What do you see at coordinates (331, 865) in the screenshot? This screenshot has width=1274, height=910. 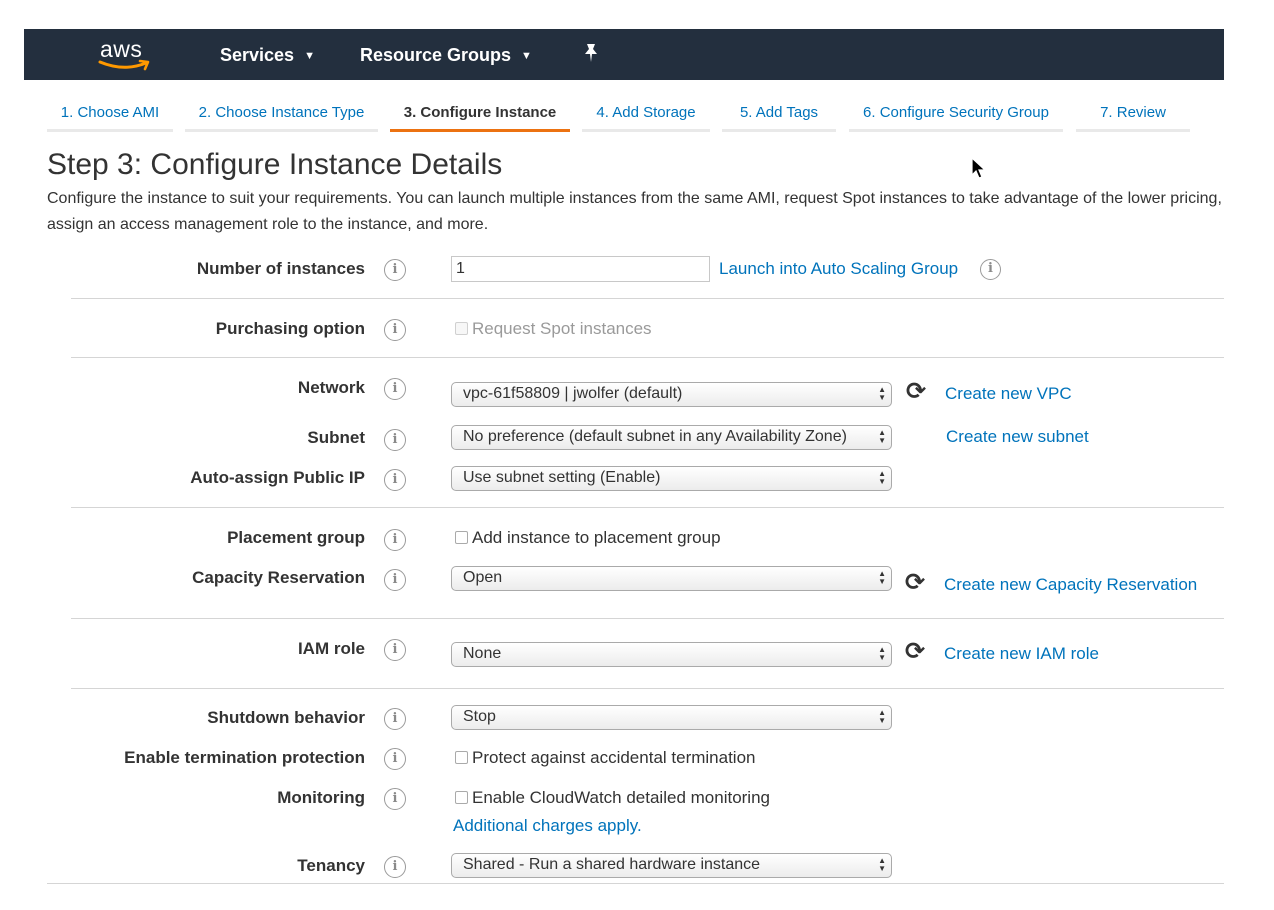 I see `tenancy-label: Tenancy` at bounding box center [331, 865].